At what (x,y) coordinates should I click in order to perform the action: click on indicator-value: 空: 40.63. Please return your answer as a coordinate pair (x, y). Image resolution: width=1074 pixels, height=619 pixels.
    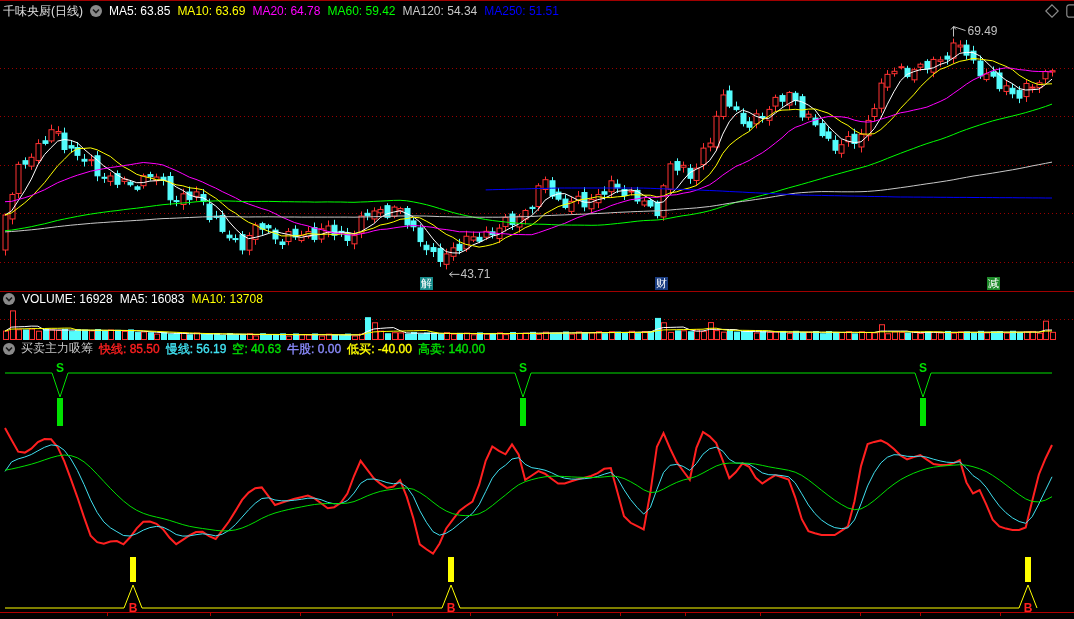
    Looking at the image, I should click on (257, 348).